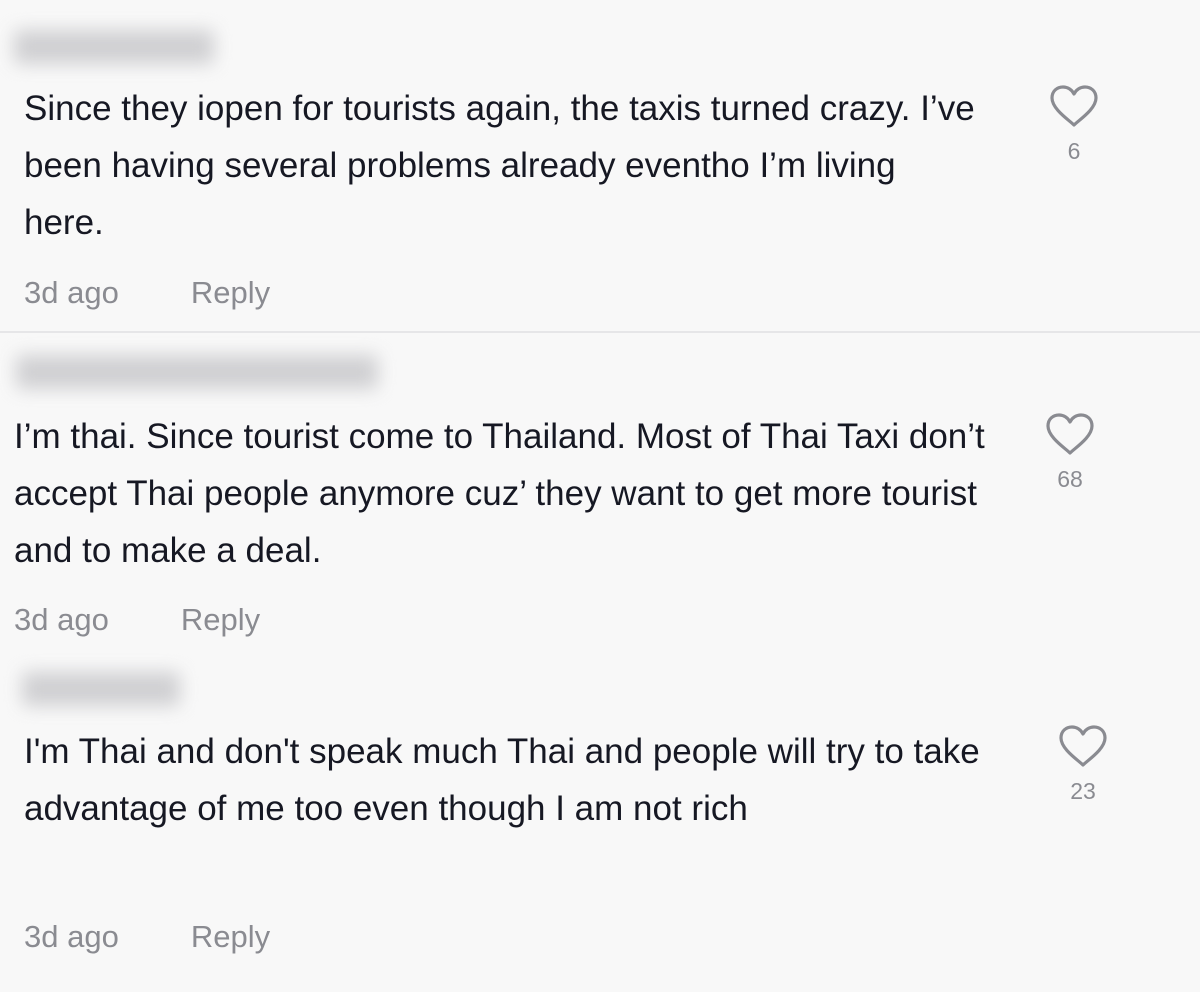 This screenshot has height=992, width=1200. I want to click on like-button: 23, so click(1083, 764).